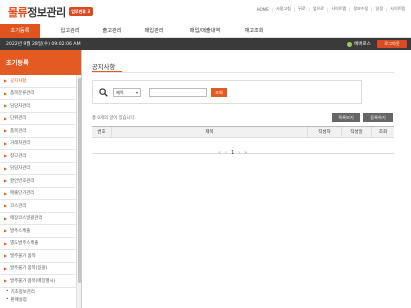  What do you see at coordinates (18, 81) in the screenshot?
I see `sidebar-item-label: 공지사항` at bounding box center [18, 81].